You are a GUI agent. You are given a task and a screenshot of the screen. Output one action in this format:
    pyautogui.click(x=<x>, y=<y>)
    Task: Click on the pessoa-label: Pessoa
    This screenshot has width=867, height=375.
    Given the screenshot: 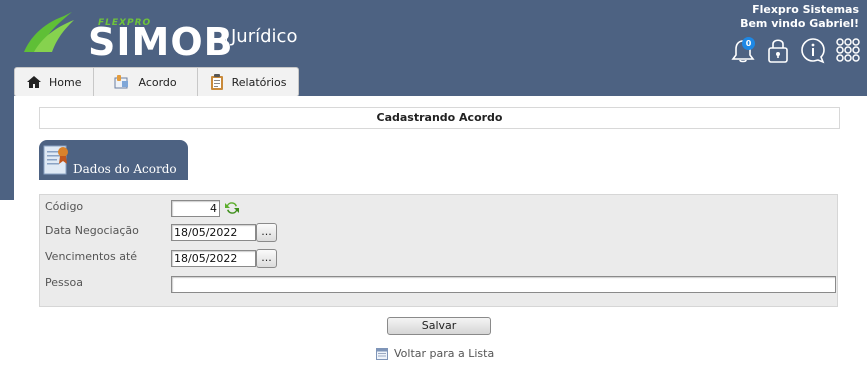 What is the action you would take?
    pyautogui.click(x=64, y=282)
    